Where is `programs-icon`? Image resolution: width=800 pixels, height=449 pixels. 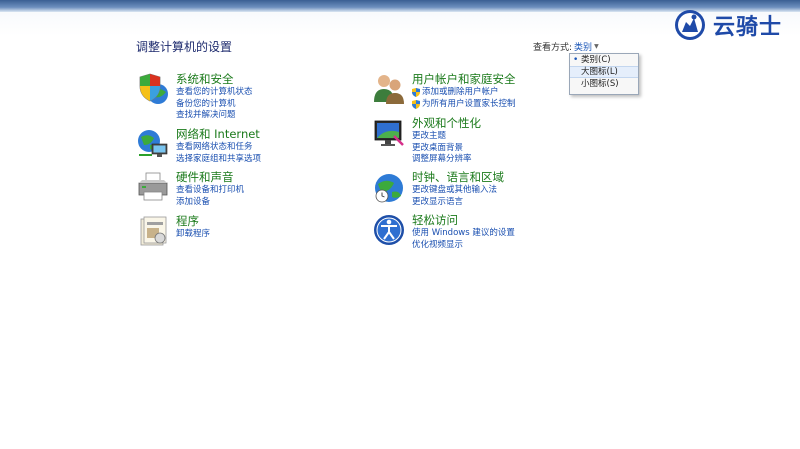 programs-icon is located at coordinates (153, 231).